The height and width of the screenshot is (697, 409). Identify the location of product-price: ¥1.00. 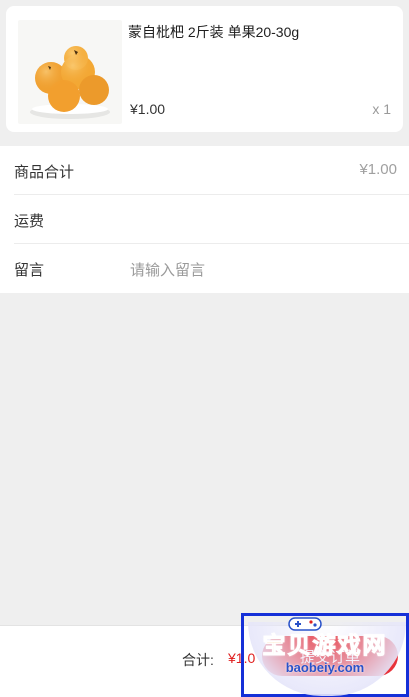
(148, 109).